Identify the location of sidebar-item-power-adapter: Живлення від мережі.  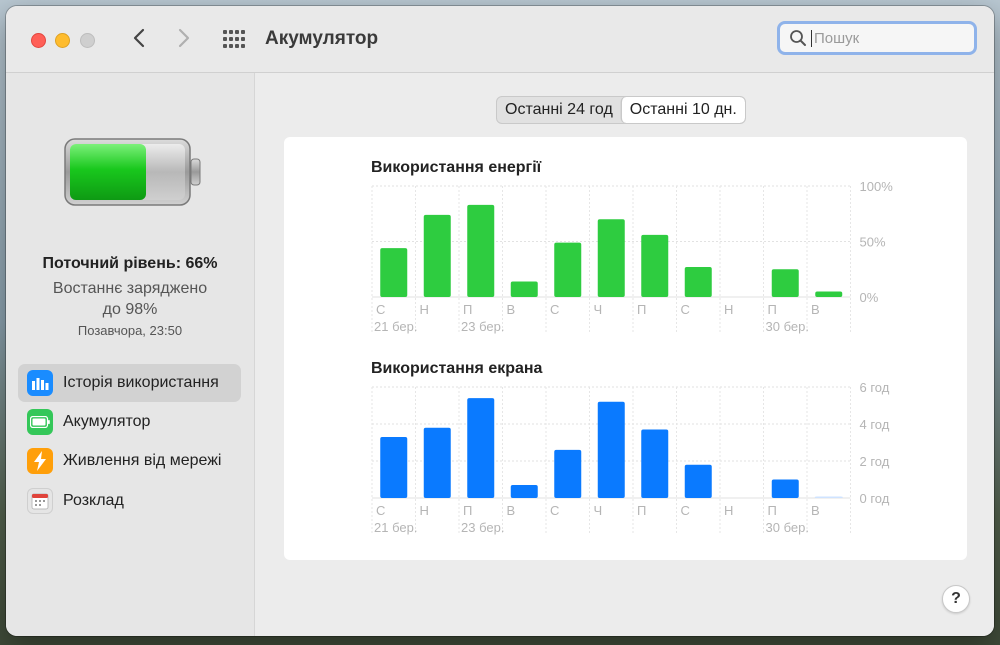
(129, 461).